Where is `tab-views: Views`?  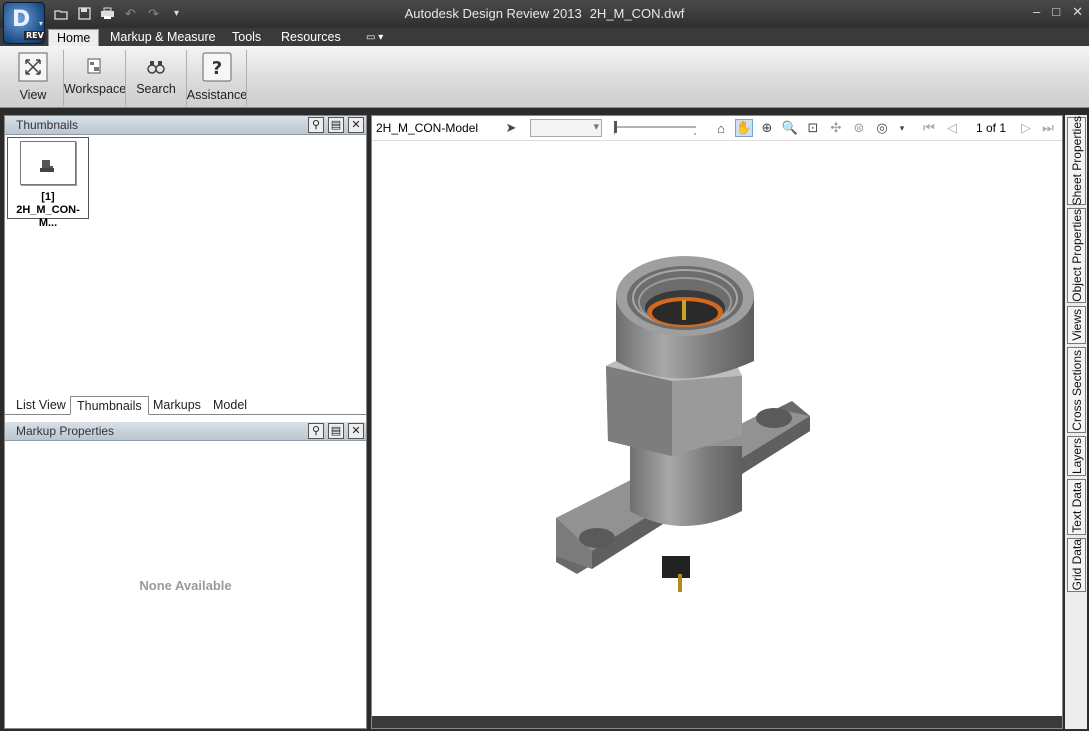 tab-views: Views is located at coordinates (1076, 325).